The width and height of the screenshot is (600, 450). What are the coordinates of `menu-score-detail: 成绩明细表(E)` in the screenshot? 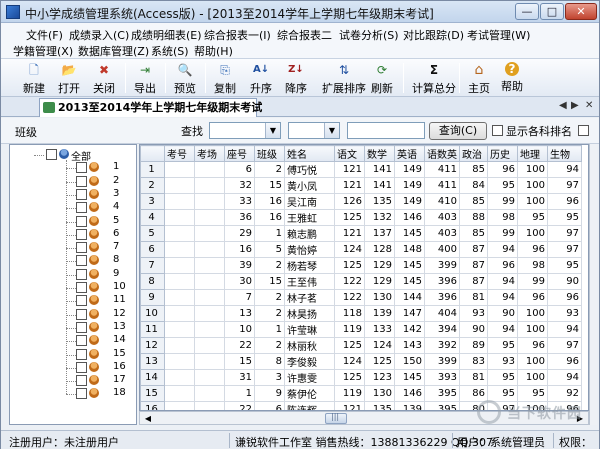 It's located at (166, 35).